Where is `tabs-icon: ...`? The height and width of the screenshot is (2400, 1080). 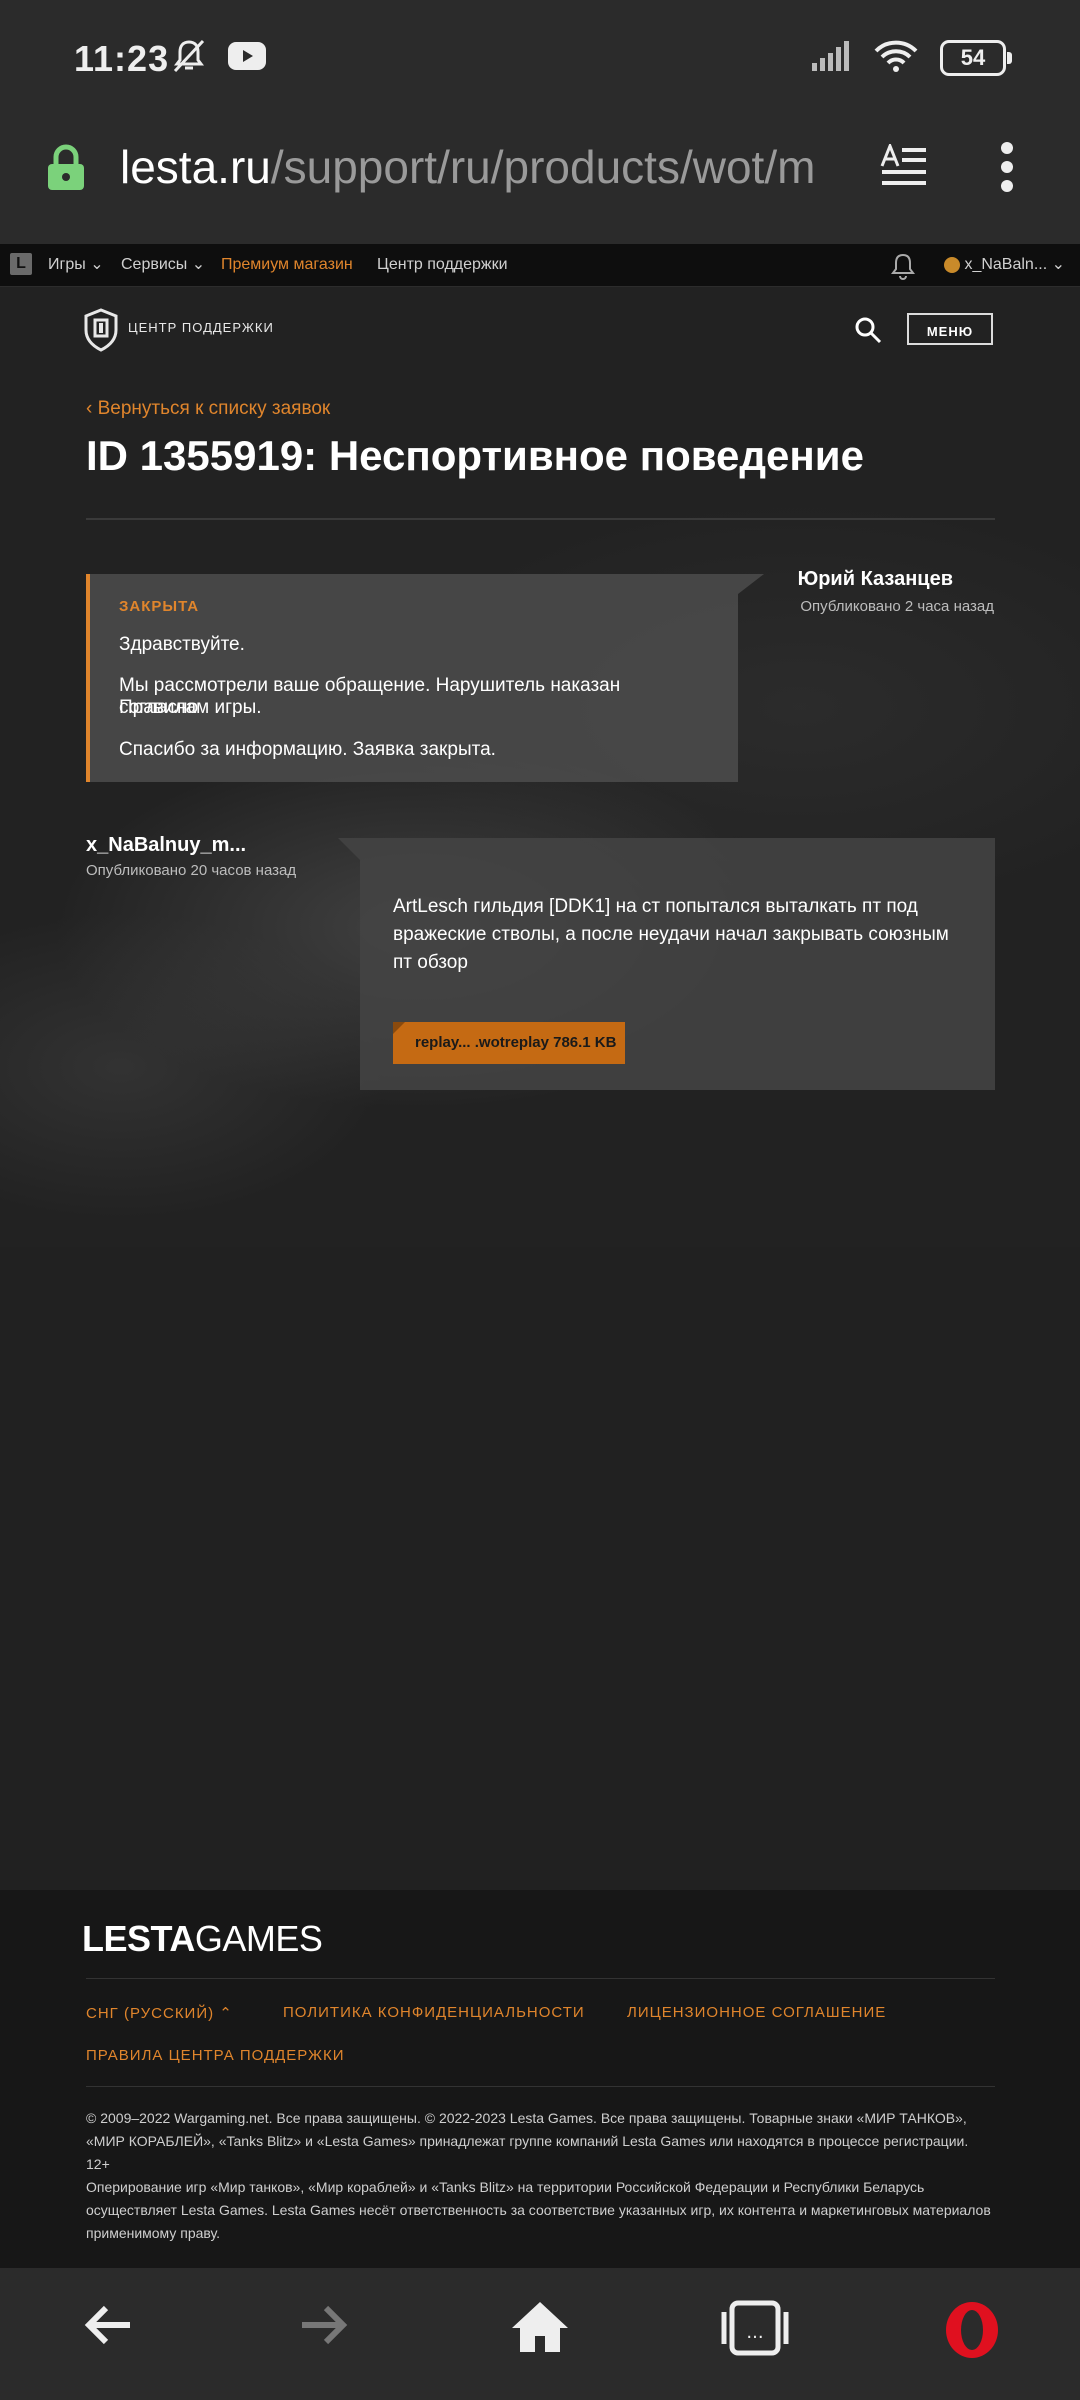
tabs-icon: ... is located at coordinates (755, 2330).